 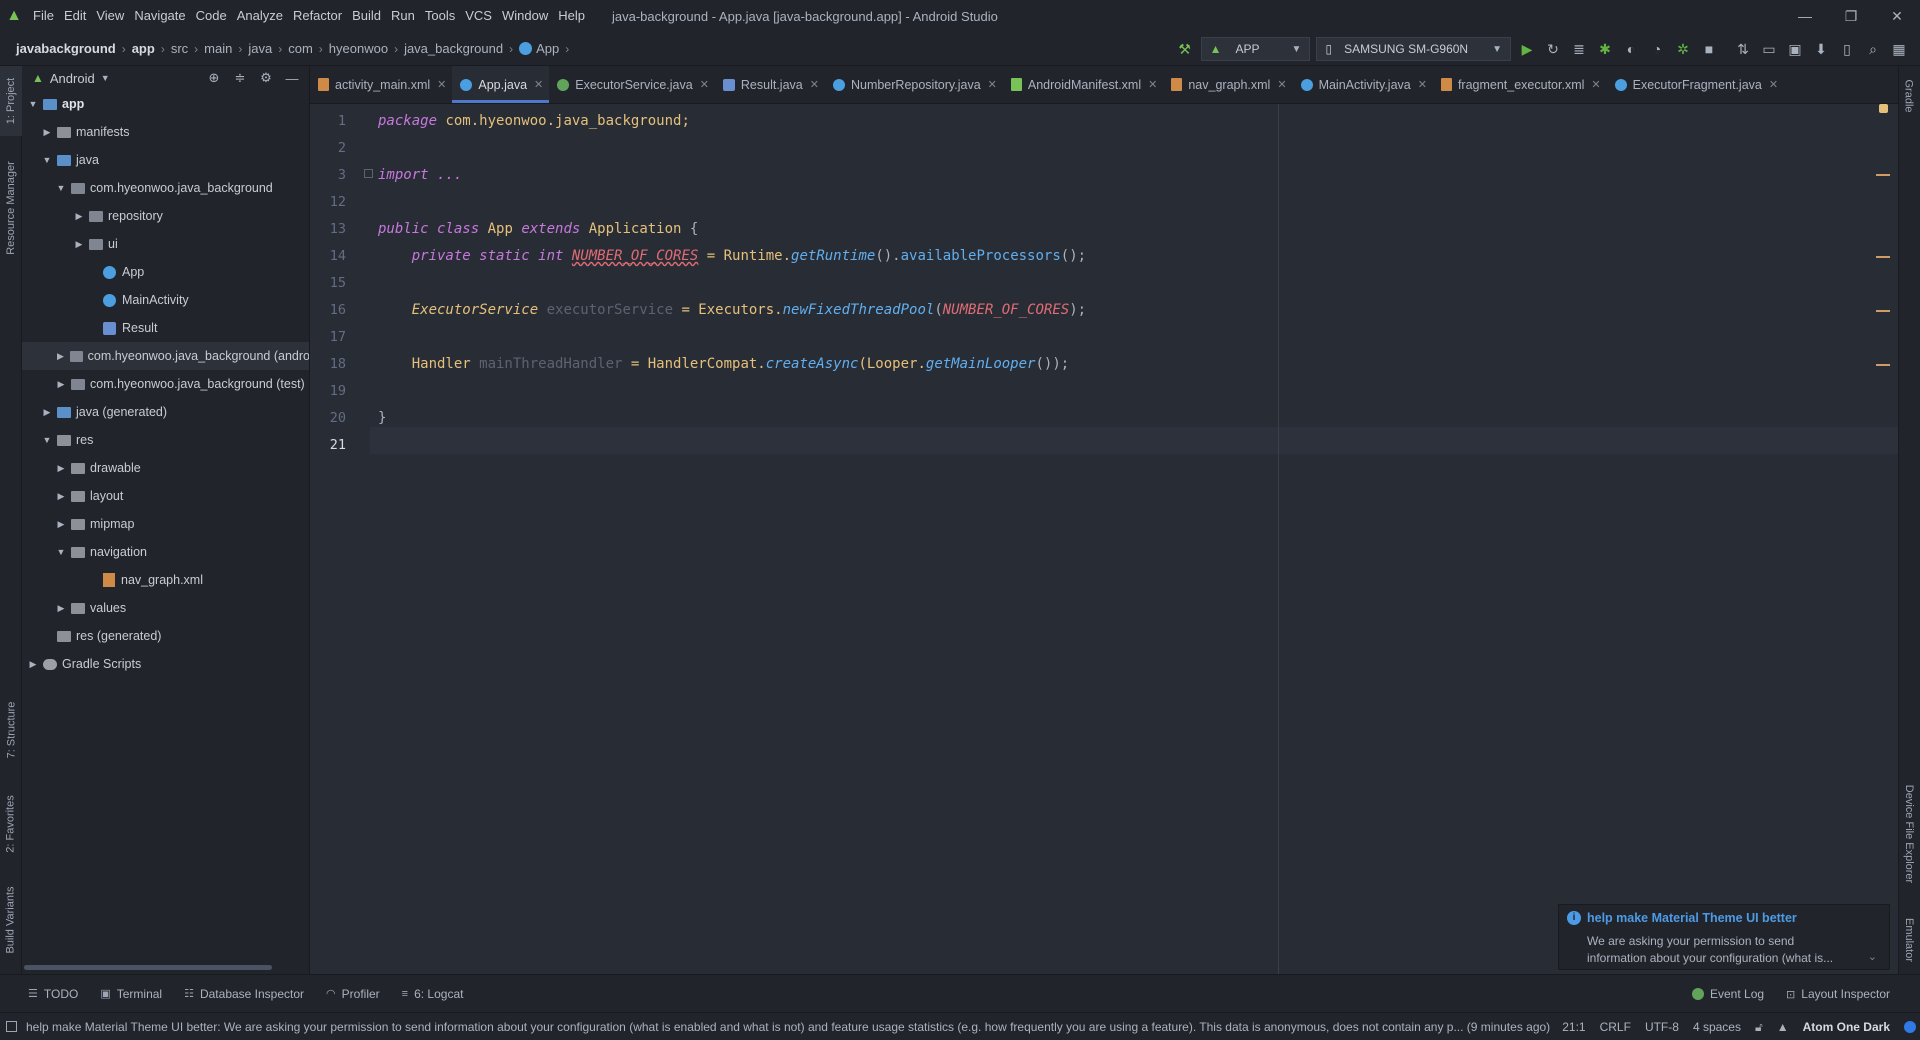 What do you see at coordinates (1795, 49) in the screenshot?
I see `avd-manager-icon: ▣` at bounding box center [1795, 49].